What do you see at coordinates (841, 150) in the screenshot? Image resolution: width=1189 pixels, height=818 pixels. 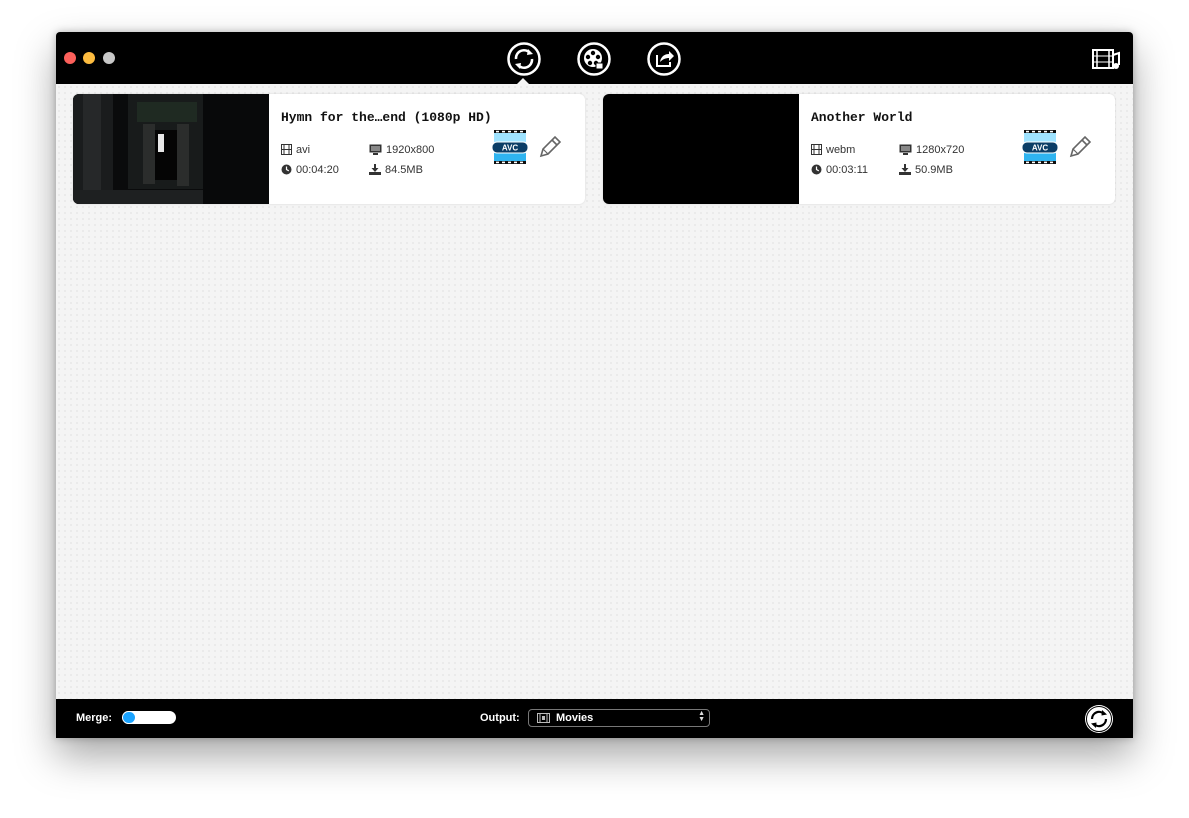 I see `file-format-value: webm` at bounding box center [841, 150].